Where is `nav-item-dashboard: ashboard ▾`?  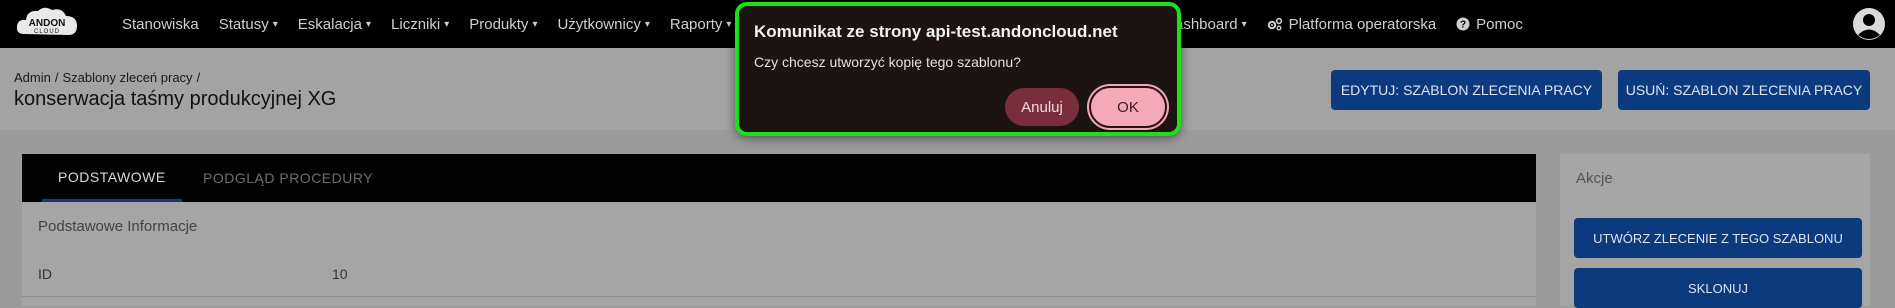
nav-item-dashboard: ashboard ▾ is located at coordinates (1211, 24).